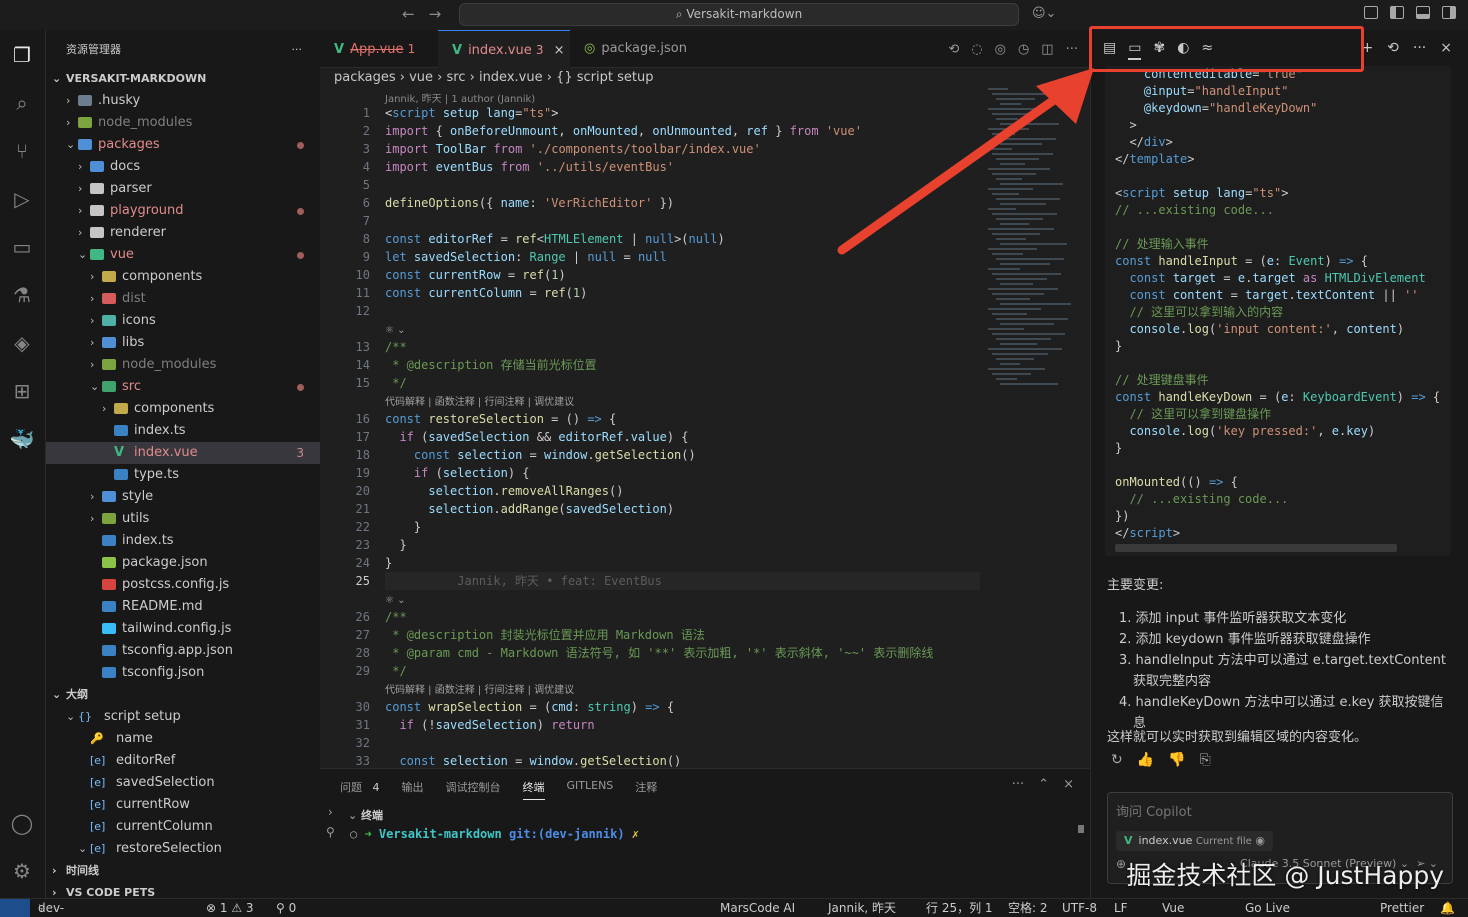  I want to click on terminal-scrollbar, so click(1081, 829).